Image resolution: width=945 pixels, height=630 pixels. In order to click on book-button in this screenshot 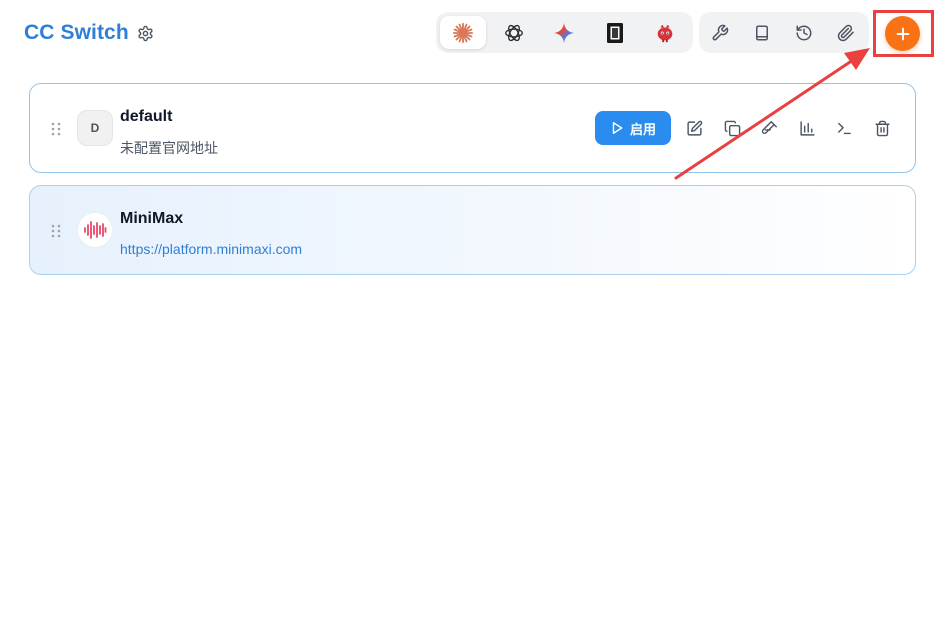, I will do `click(762, 32)`.